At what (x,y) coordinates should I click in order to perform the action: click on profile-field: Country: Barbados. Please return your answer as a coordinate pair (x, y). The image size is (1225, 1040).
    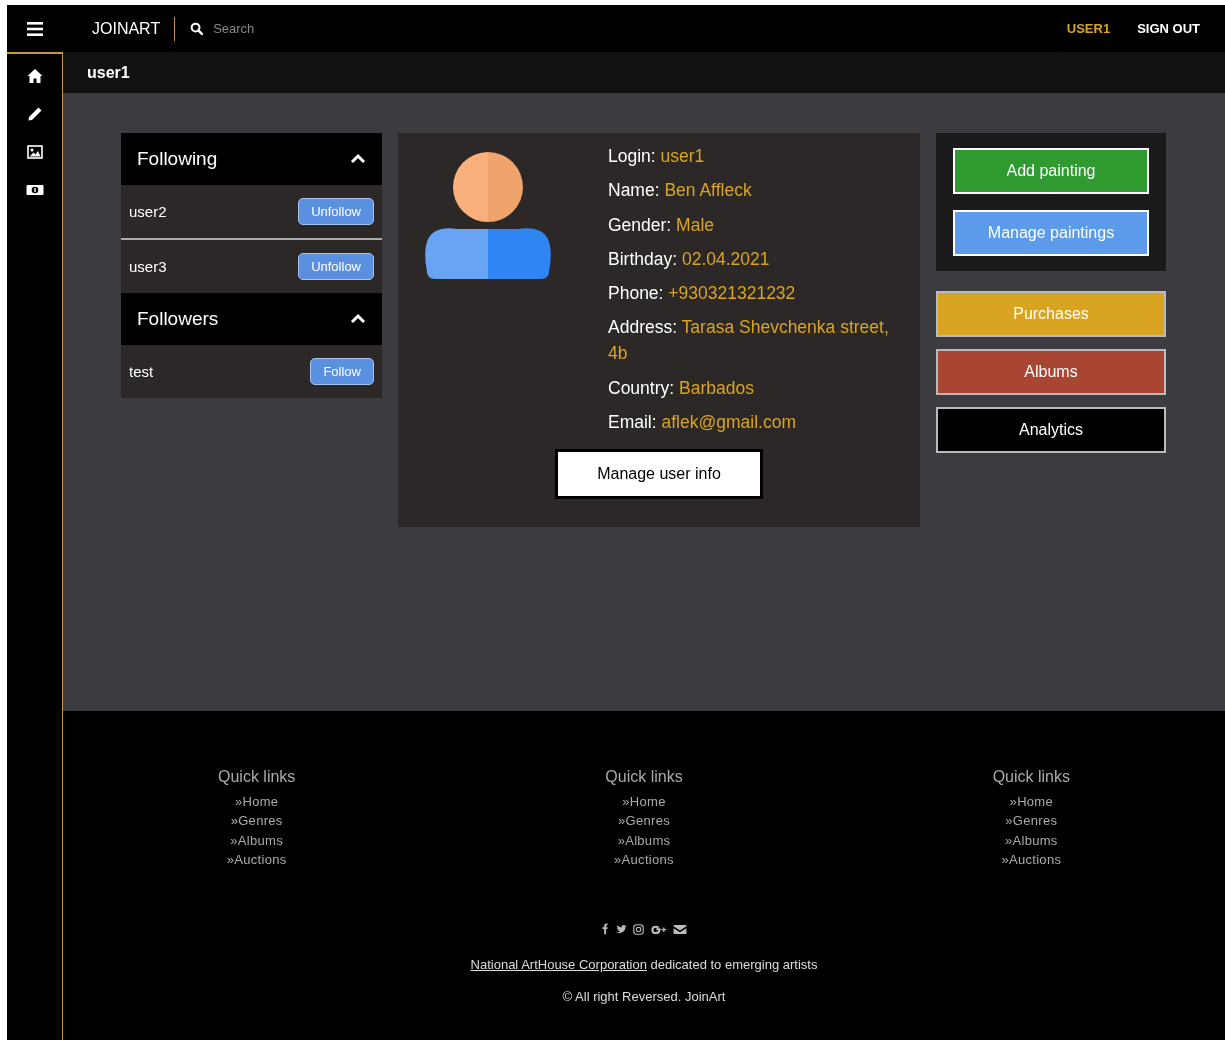
    Looking at the image, I should click on (753, 387).